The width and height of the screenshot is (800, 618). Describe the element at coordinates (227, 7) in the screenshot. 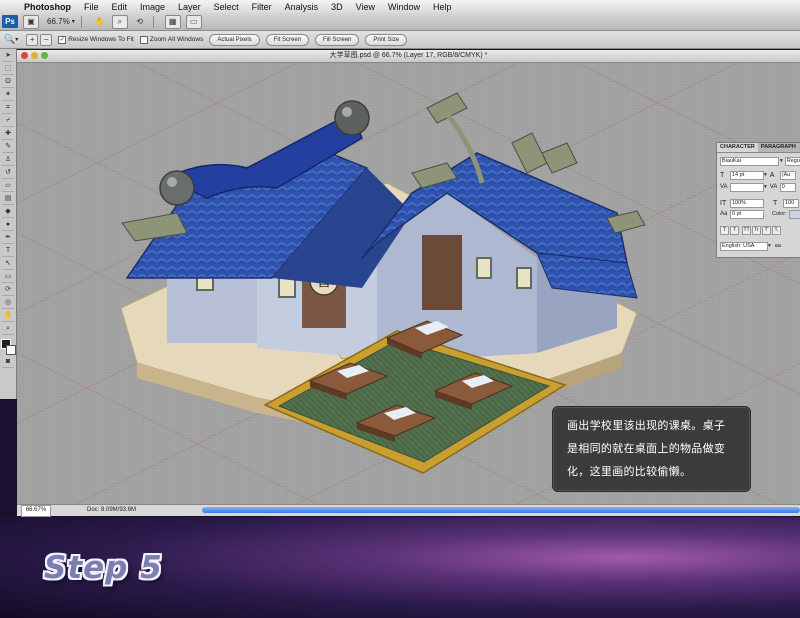

I see `menu-select: Select` at that location.